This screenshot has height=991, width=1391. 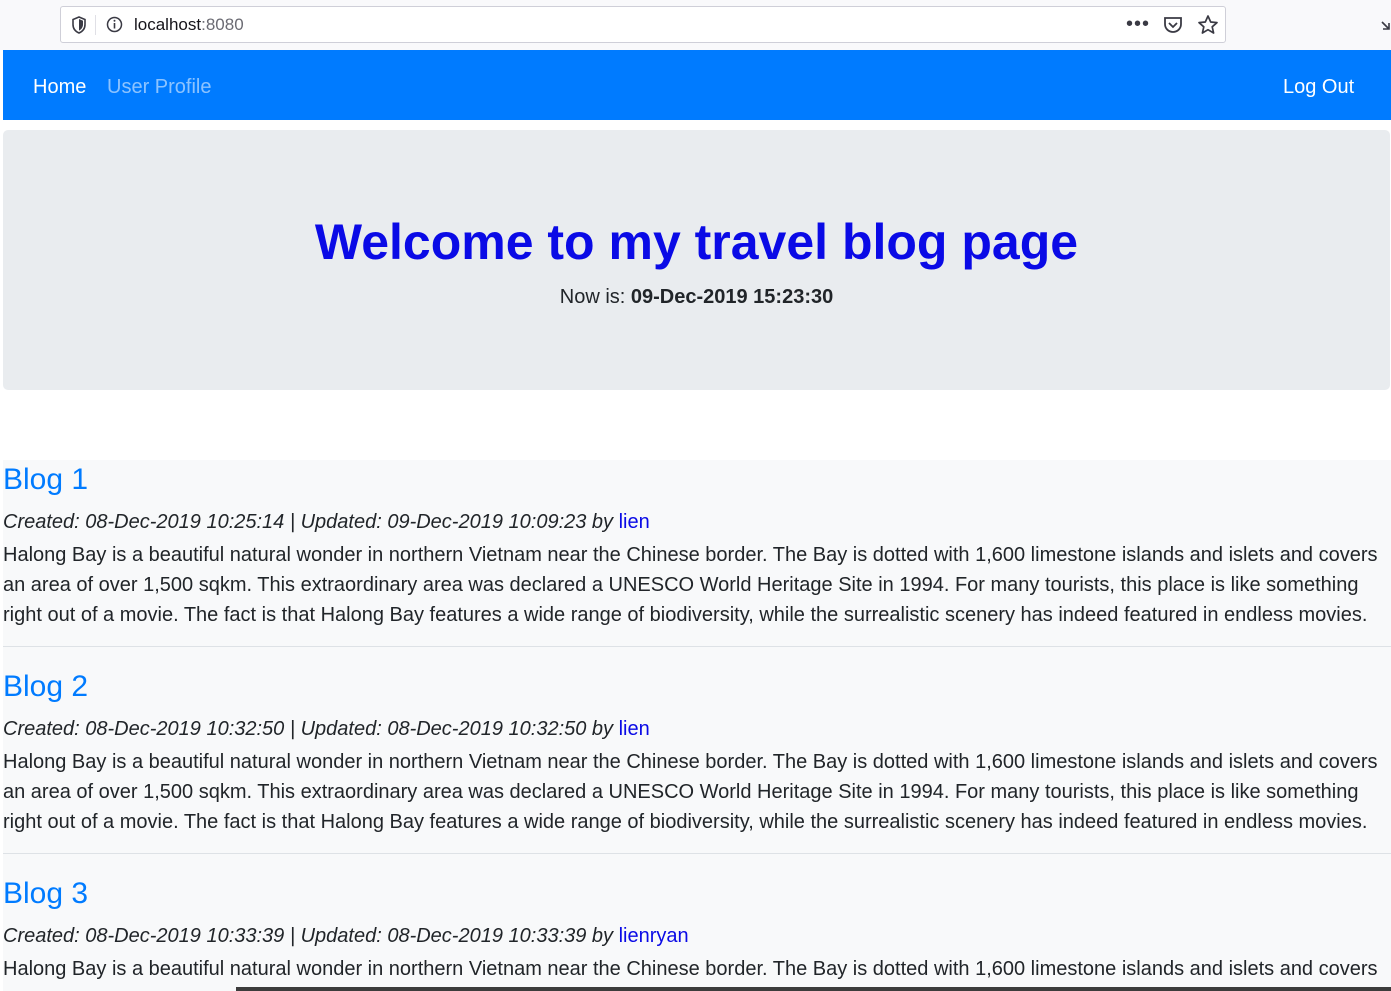 What do you see at coordinates (45, 480) in the screenshot?
I see `blog-title-link: Blog 1` at bounding box center [45, 480].